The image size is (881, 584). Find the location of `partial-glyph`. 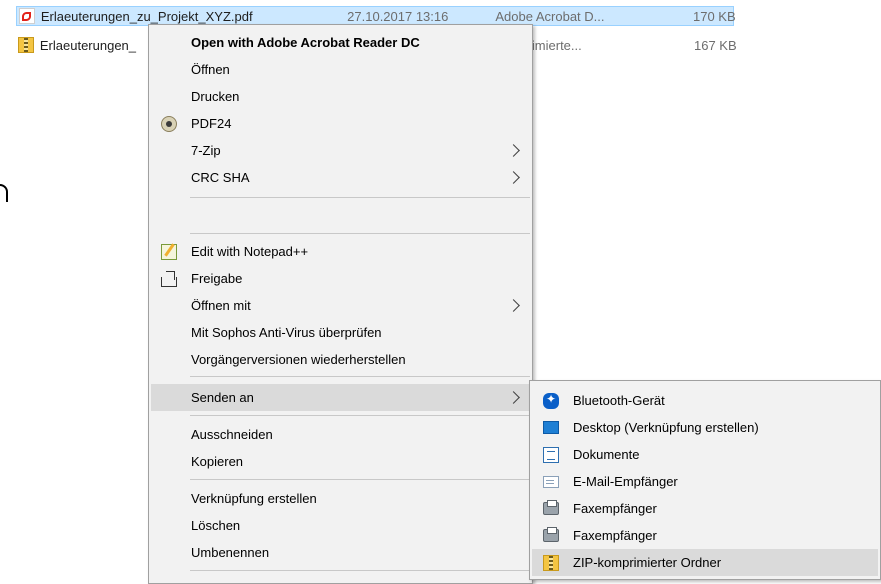

partial-glyph is located at coordinates (4, 193).